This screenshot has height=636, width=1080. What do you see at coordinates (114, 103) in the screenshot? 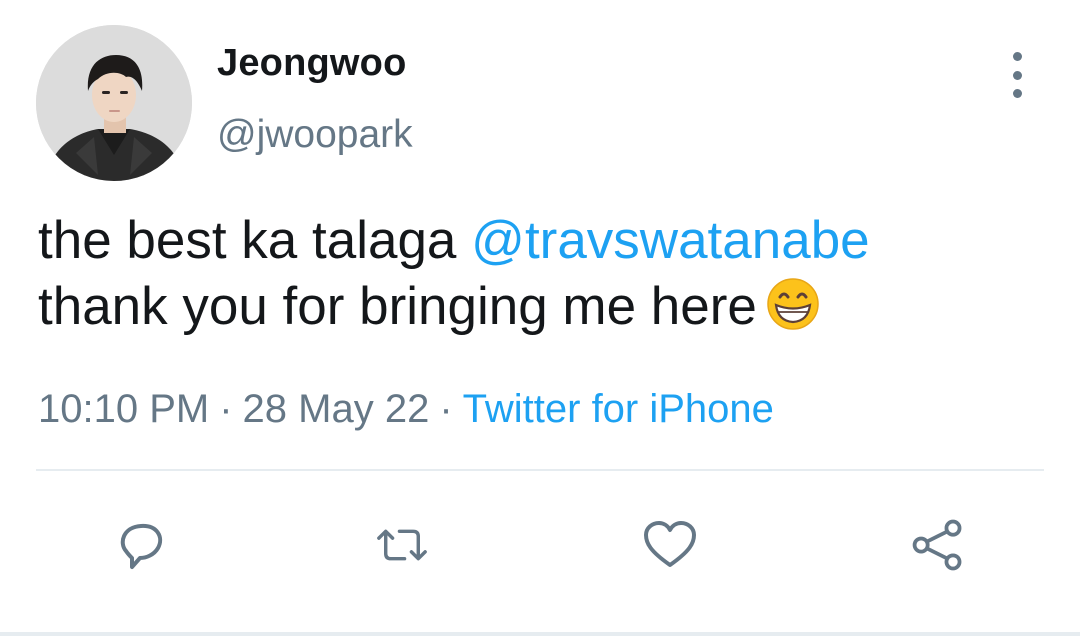
I see `avatar` at bounding box center [114, 103].